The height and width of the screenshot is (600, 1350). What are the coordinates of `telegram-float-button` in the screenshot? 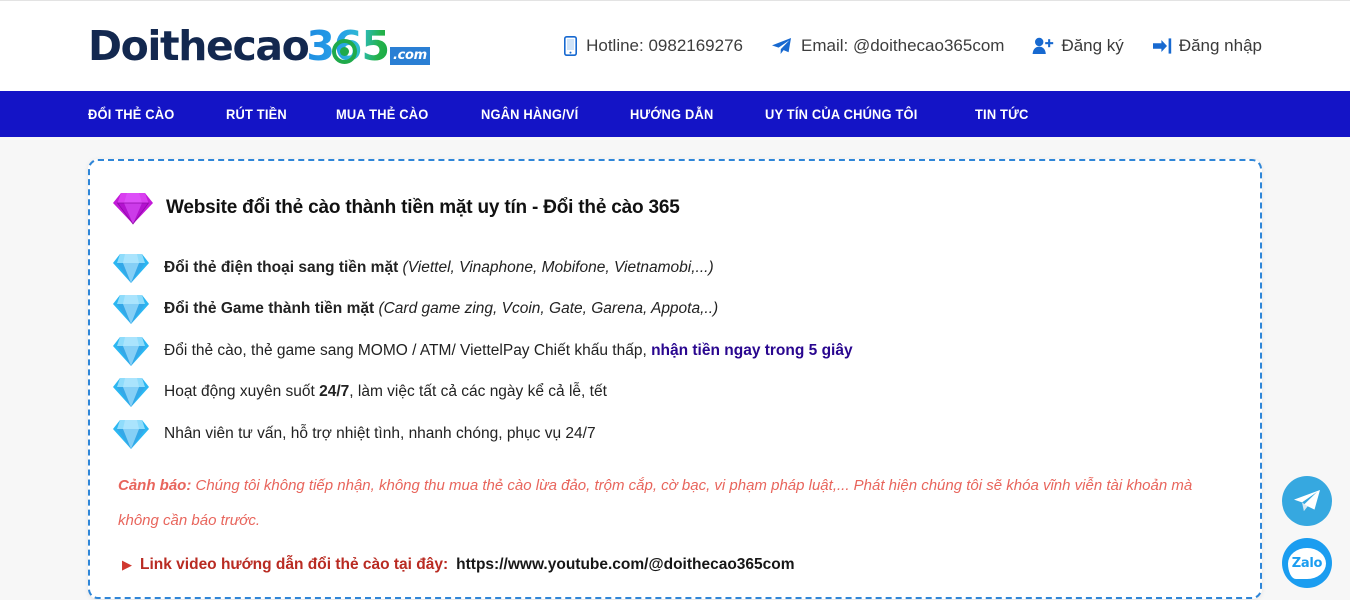 It's located at (1307, 501).